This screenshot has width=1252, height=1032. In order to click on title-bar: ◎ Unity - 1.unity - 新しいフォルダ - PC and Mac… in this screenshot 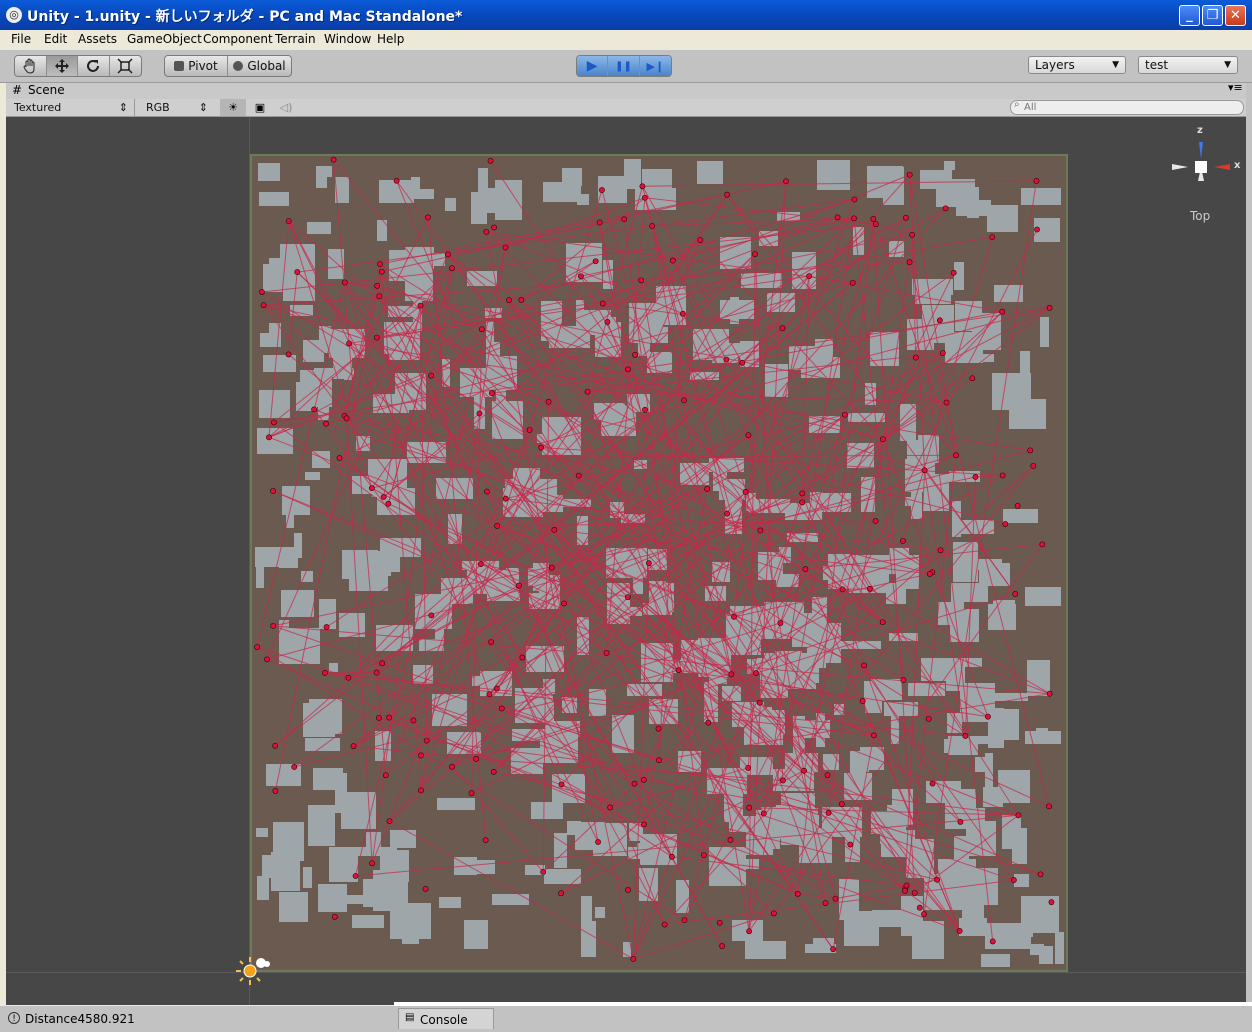, I will do `click(626, 15)`.